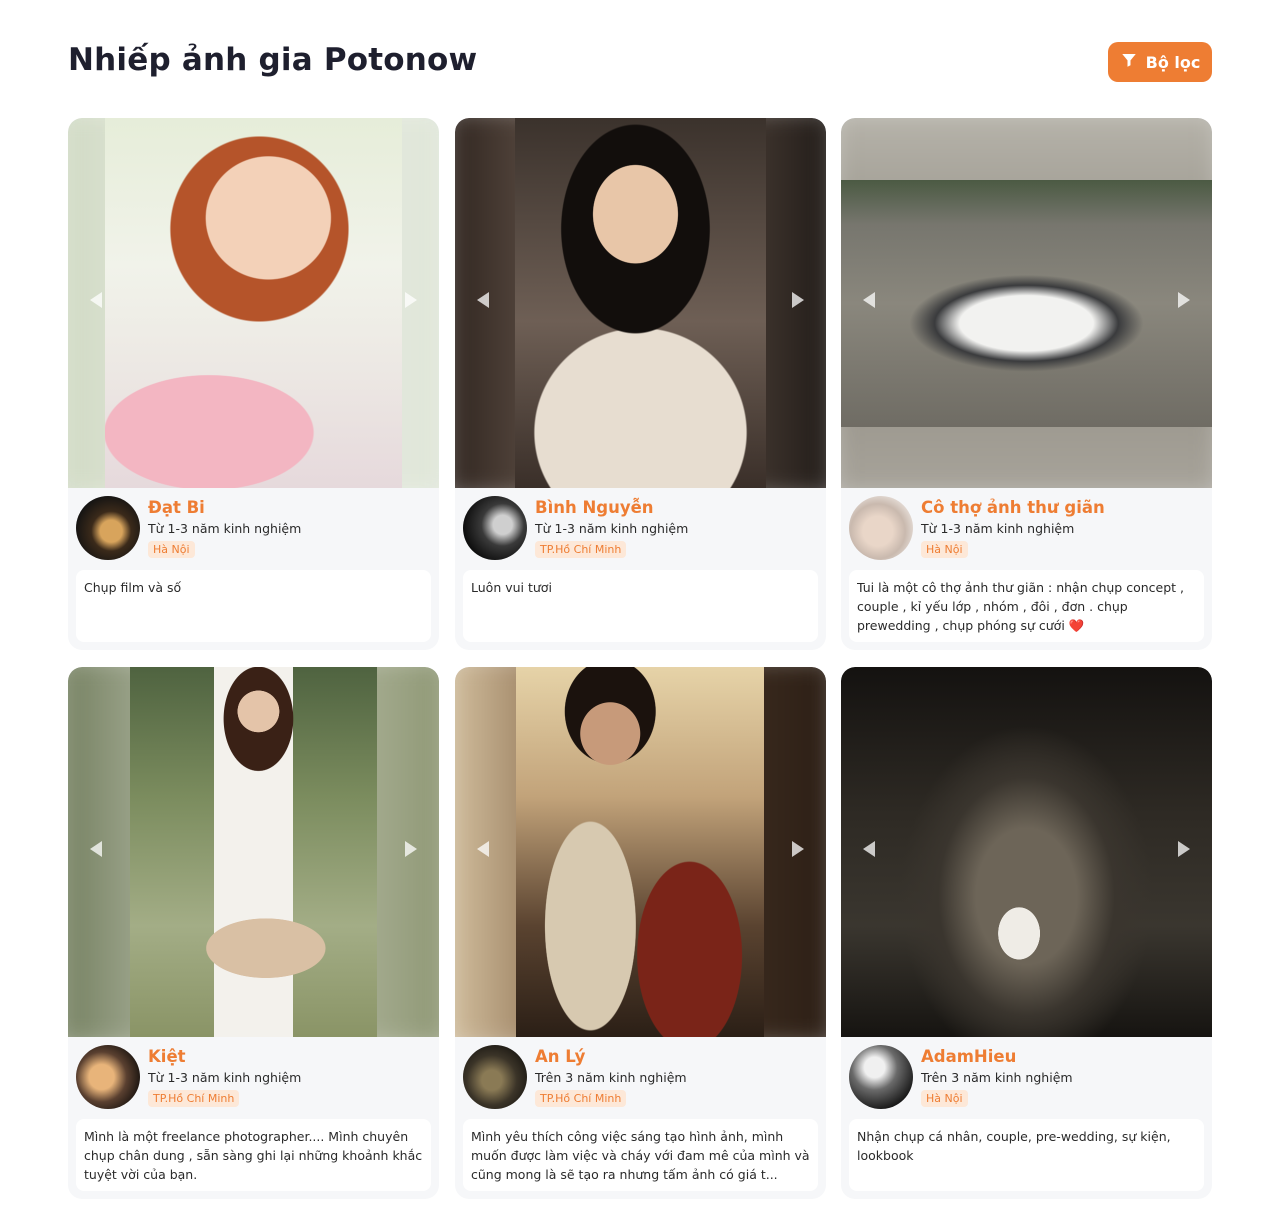 This screenshot has height=1212, width=1276. I want to click on photographer-name: Bình Nguyễn, so click(594, 507).